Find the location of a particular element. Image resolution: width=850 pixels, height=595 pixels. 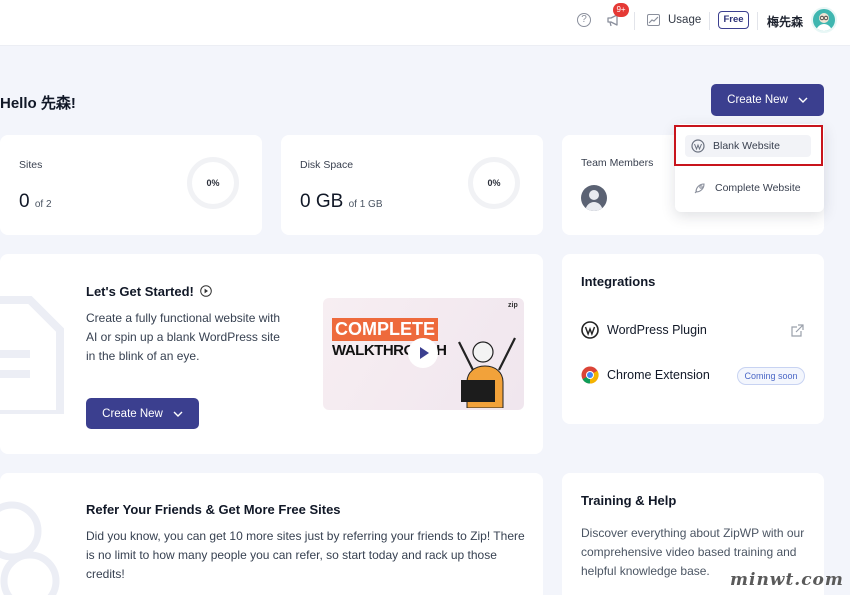

training-title: Training & Help is located at coordinates (629, 500).